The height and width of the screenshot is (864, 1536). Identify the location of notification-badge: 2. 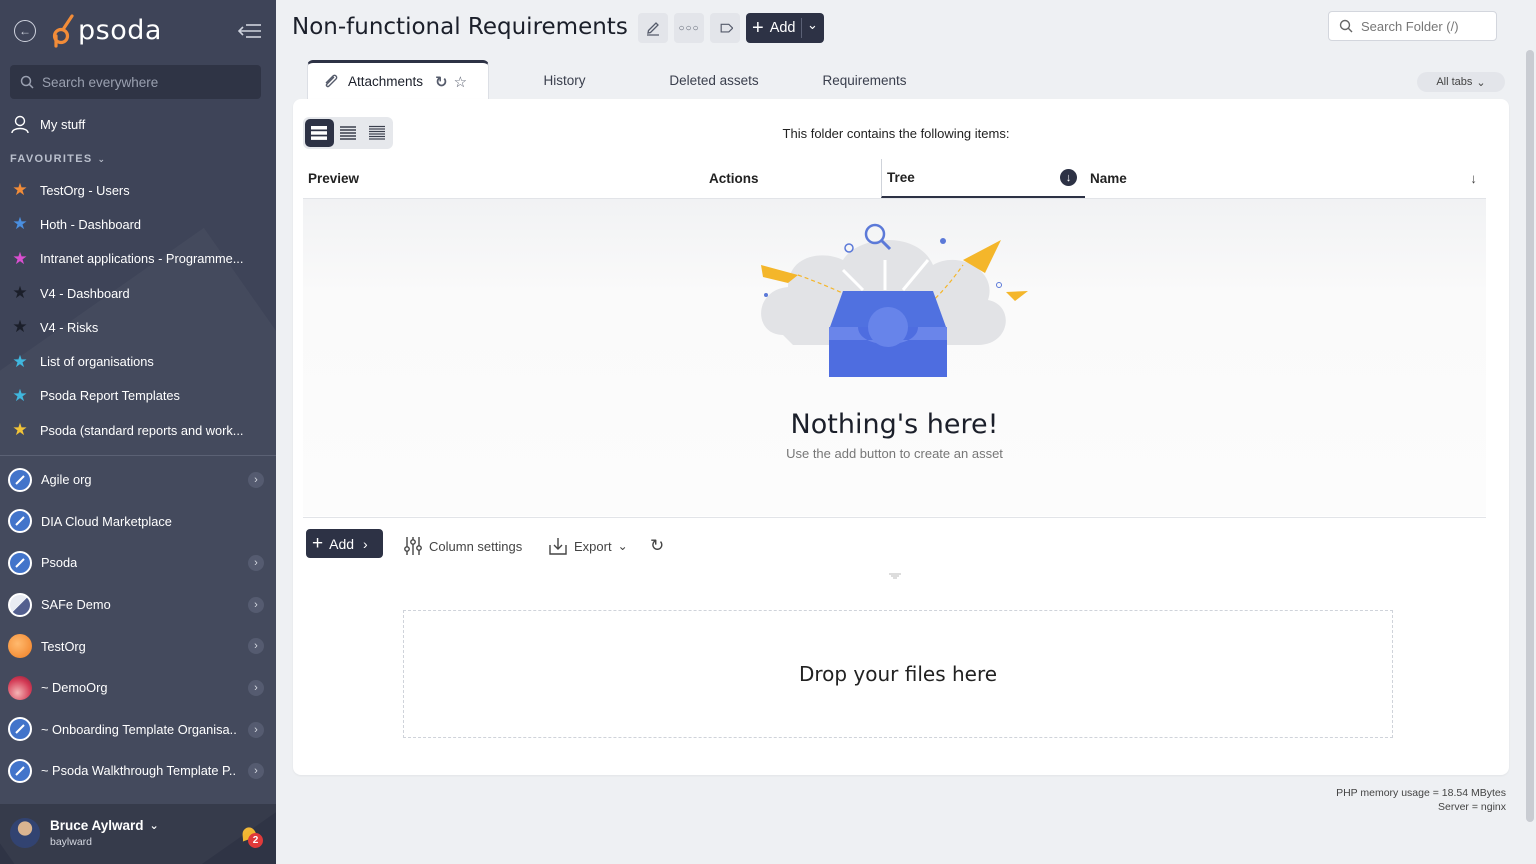
(255, 840).